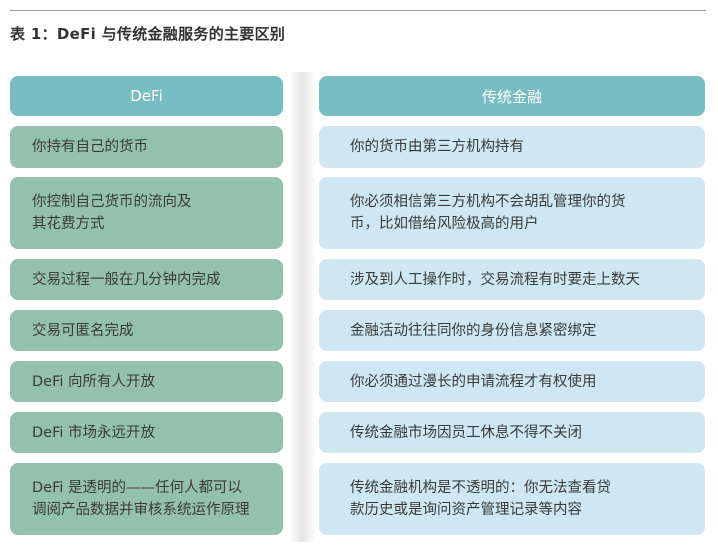 Image resolution: width=718 pixels, height=547 pixels. I want to click on header-defi: DeFi, so click(146, 96).